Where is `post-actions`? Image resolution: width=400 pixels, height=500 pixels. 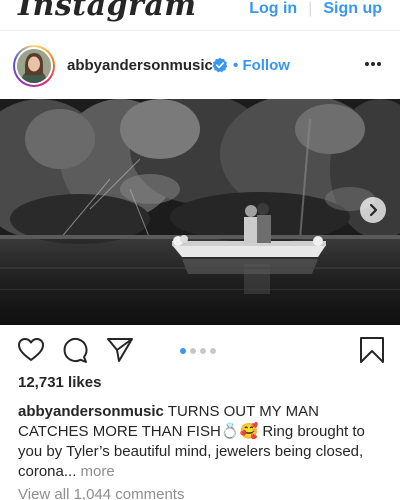 post-actions is located at coordinates (200, 352).